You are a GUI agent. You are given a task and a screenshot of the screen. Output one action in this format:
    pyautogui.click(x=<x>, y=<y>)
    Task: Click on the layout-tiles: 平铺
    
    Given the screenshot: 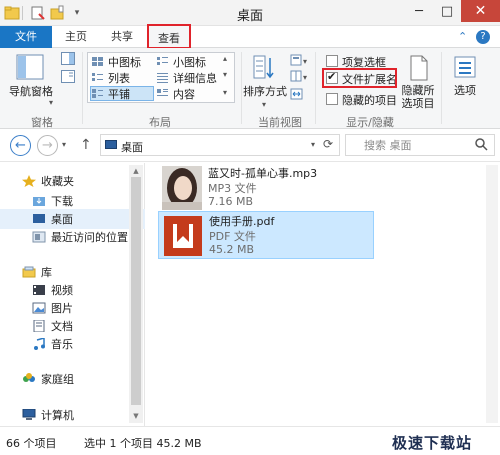 What is the action you would take?
    pyautogui.click(x=122, y=93)
    